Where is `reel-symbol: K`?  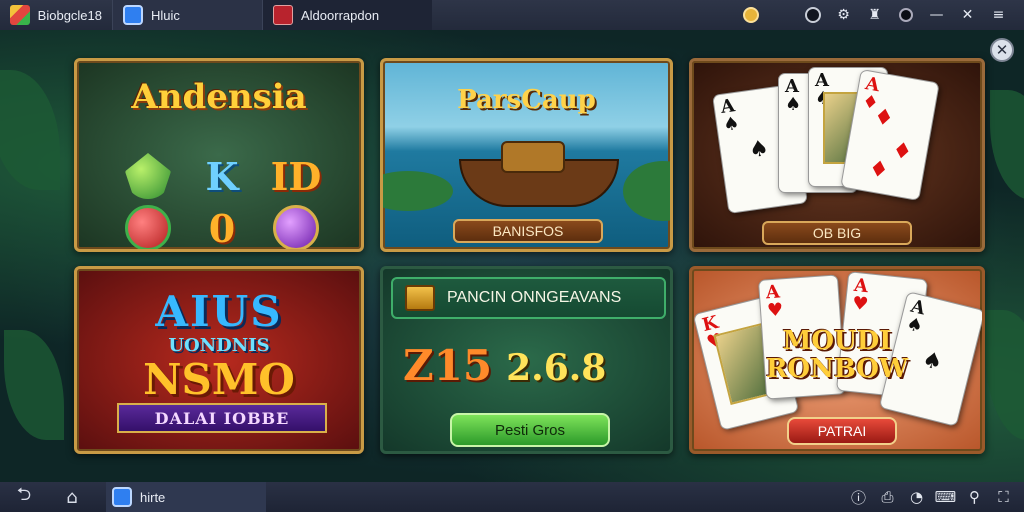 reel-symbol: K is located at coordinates (222, 176).